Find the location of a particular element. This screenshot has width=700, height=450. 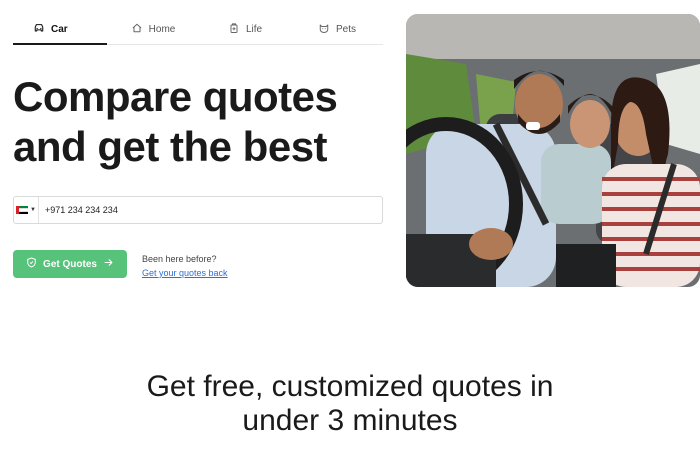

tab-pets-label: Pets is located at coordinates (345, 29).